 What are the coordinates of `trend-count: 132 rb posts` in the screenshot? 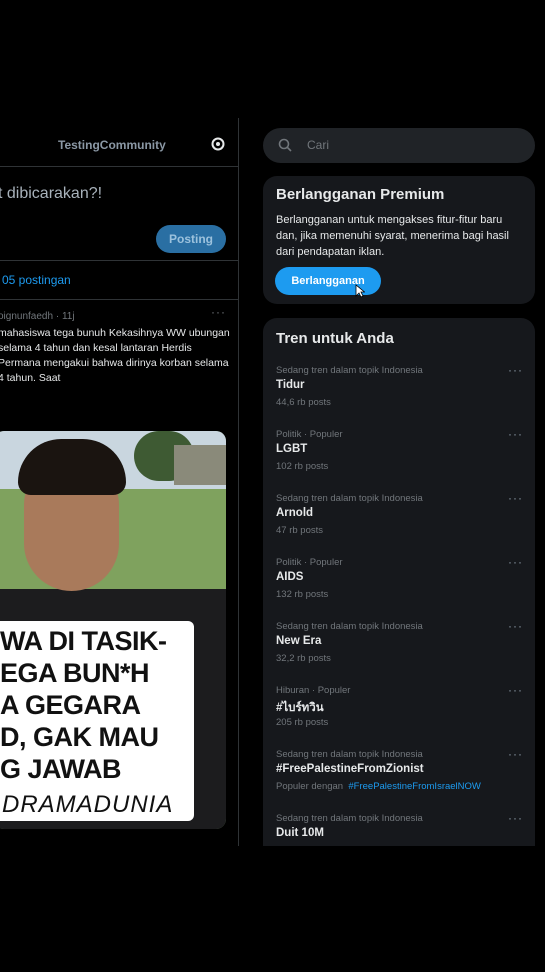 It's located at (302, 594).